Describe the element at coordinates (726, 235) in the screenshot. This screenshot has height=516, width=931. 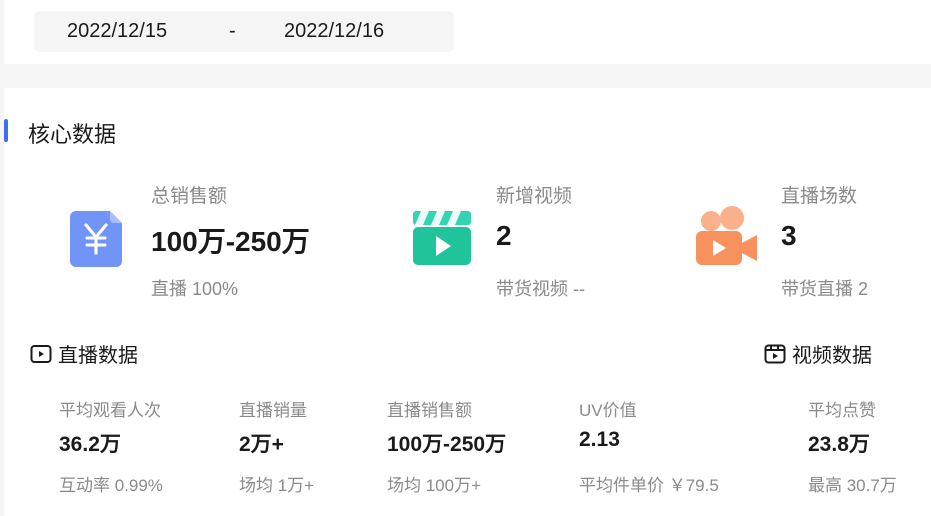
I see `video-camera-icon` at that location.